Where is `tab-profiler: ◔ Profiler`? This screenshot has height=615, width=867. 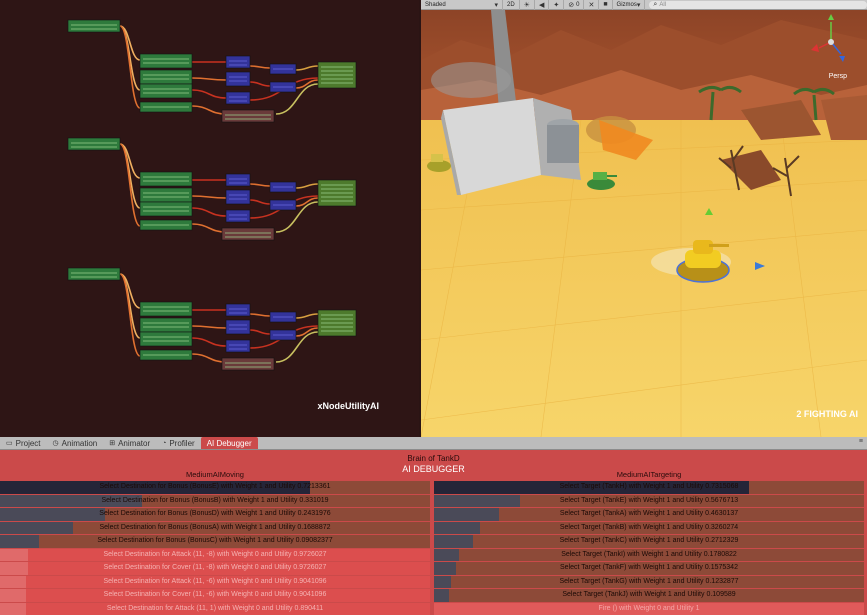
tab-profiler: ◔ Profiler is located at coordinates (178, 443).